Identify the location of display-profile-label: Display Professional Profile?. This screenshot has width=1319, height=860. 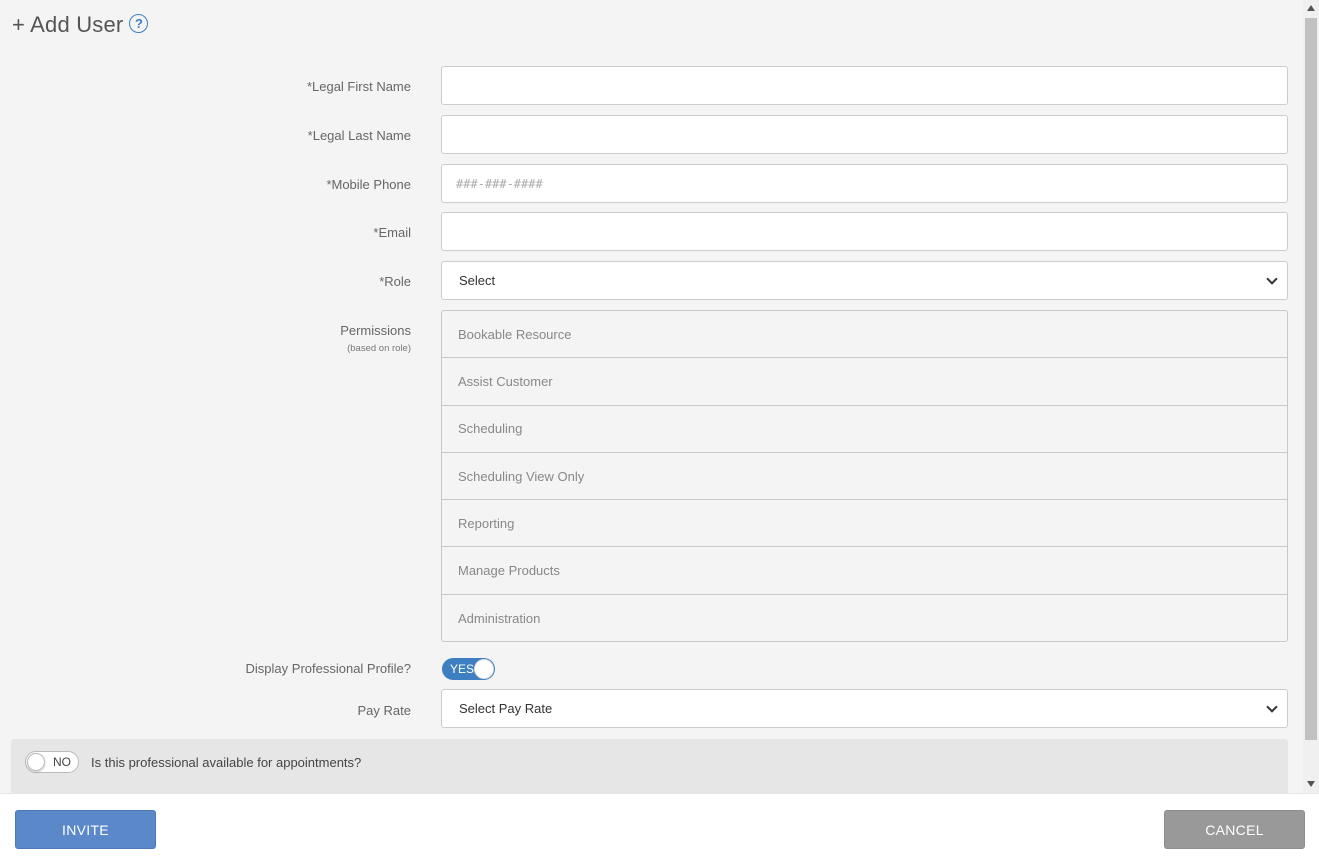
(328, 668).